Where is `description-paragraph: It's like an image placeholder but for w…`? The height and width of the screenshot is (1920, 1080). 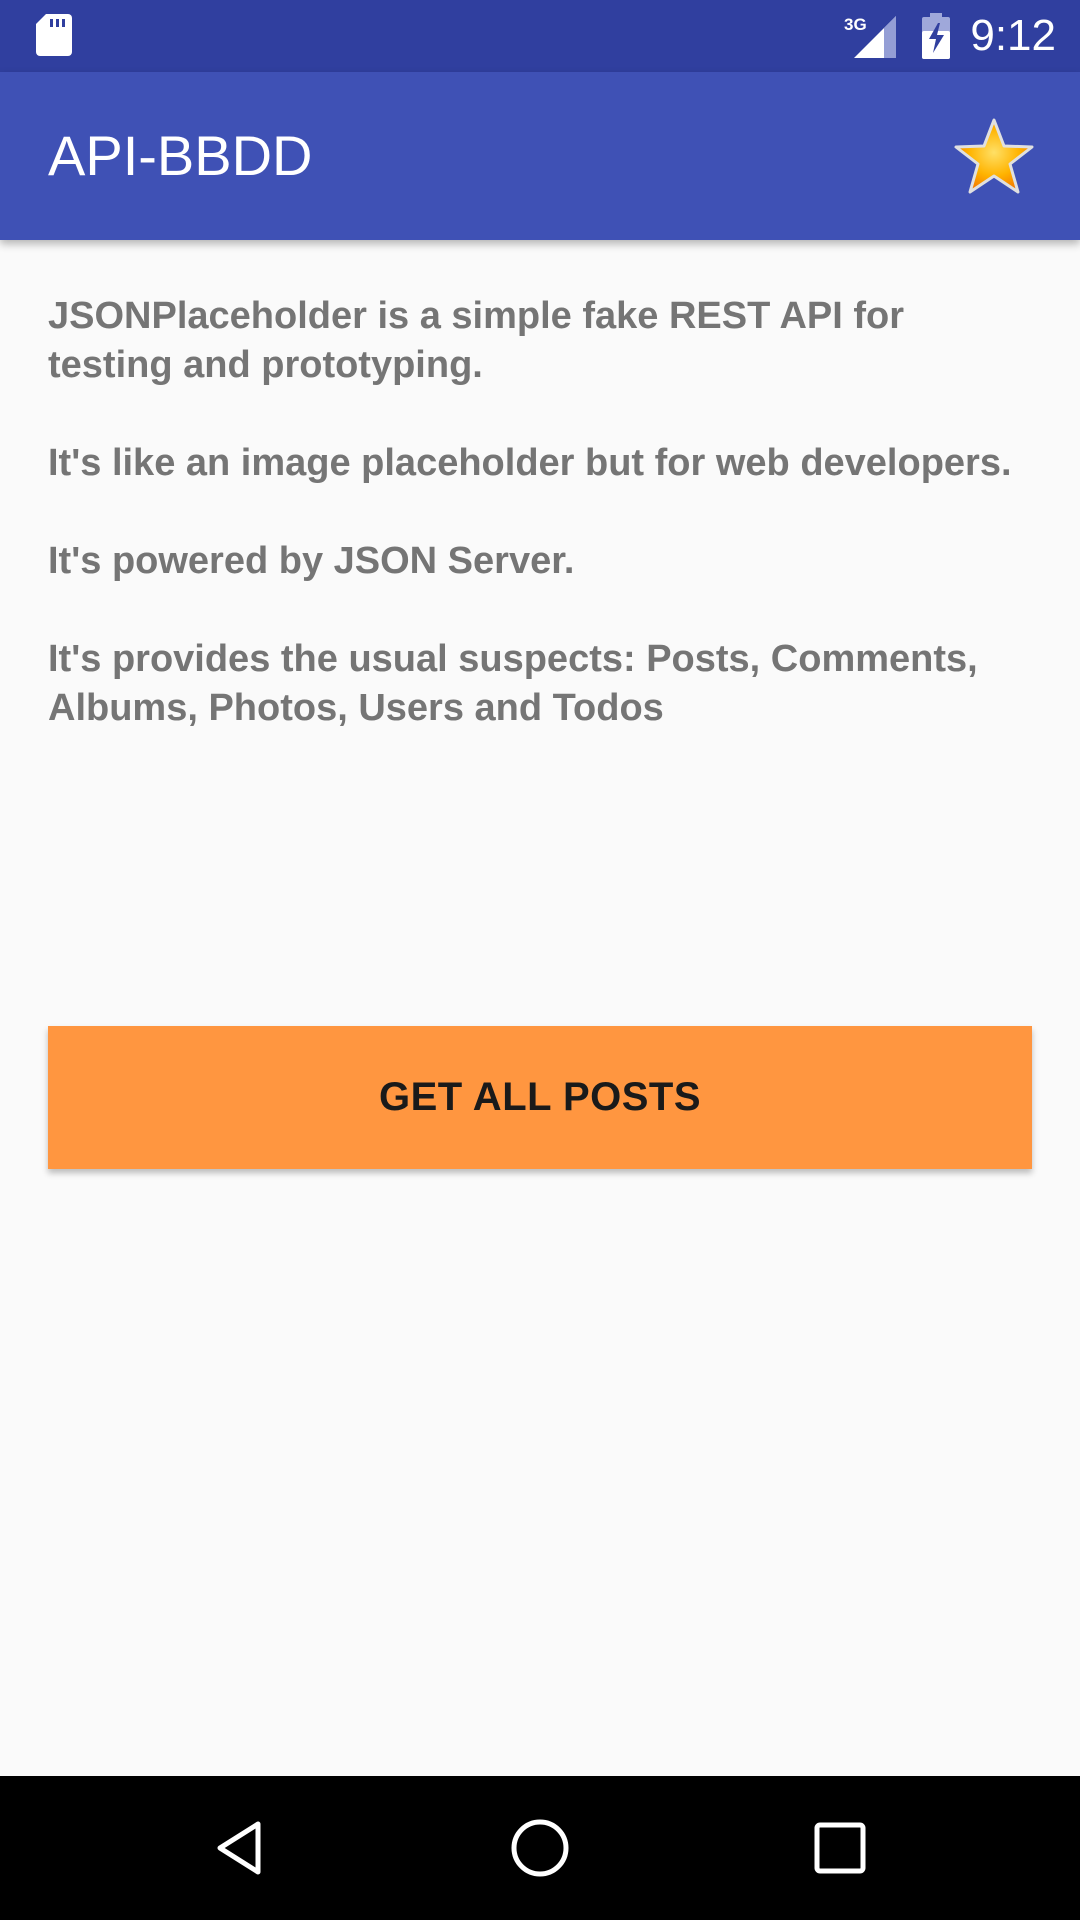 description-paragraph: It's like an image placeholder but for w… is located at coordinates (530, 463).